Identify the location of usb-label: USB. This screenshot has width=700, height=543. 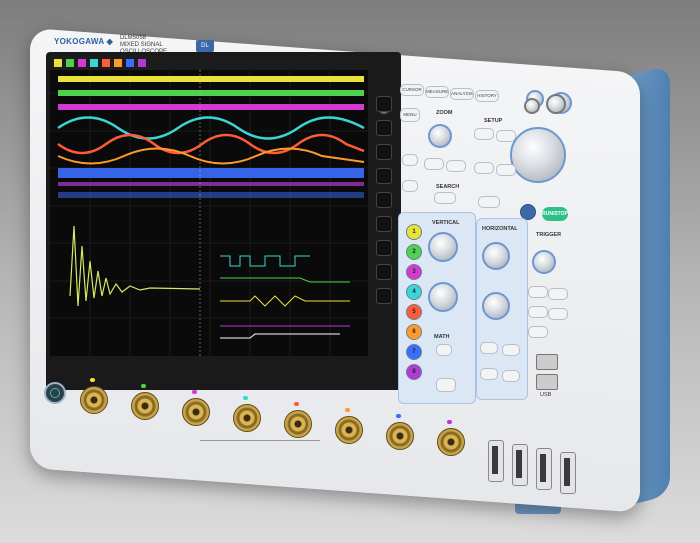
(546, 395).